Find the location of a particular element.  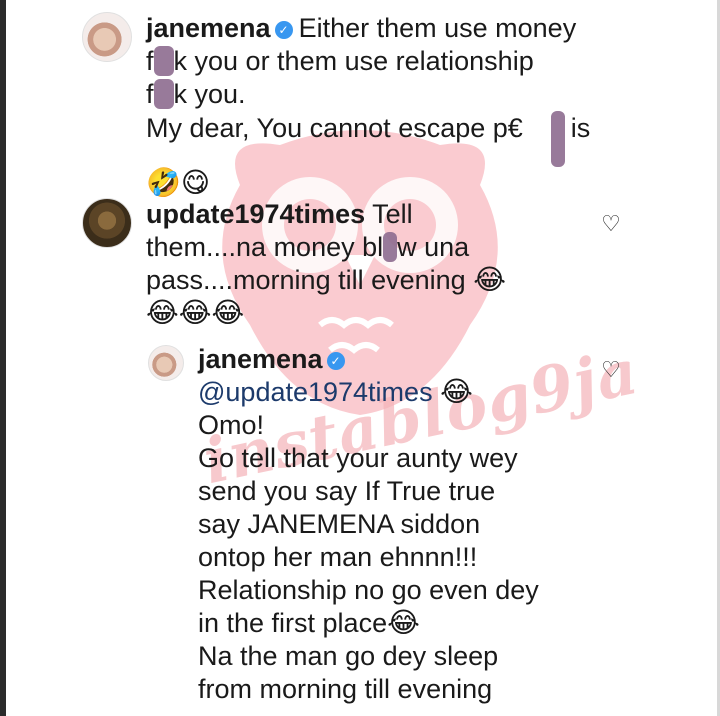

comment-line: is is located at coordinates (580, 128).